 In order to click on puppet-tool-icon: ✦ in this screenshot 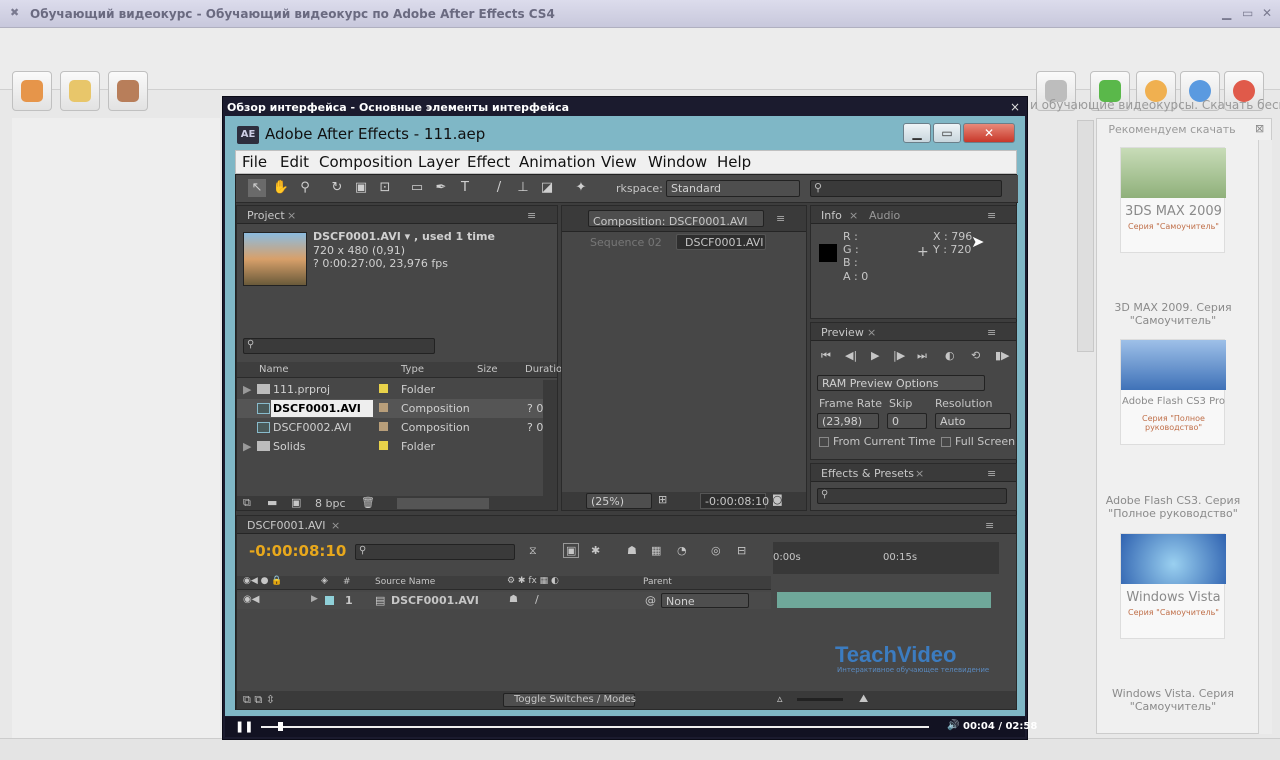, I will do `click(581, 188)`.